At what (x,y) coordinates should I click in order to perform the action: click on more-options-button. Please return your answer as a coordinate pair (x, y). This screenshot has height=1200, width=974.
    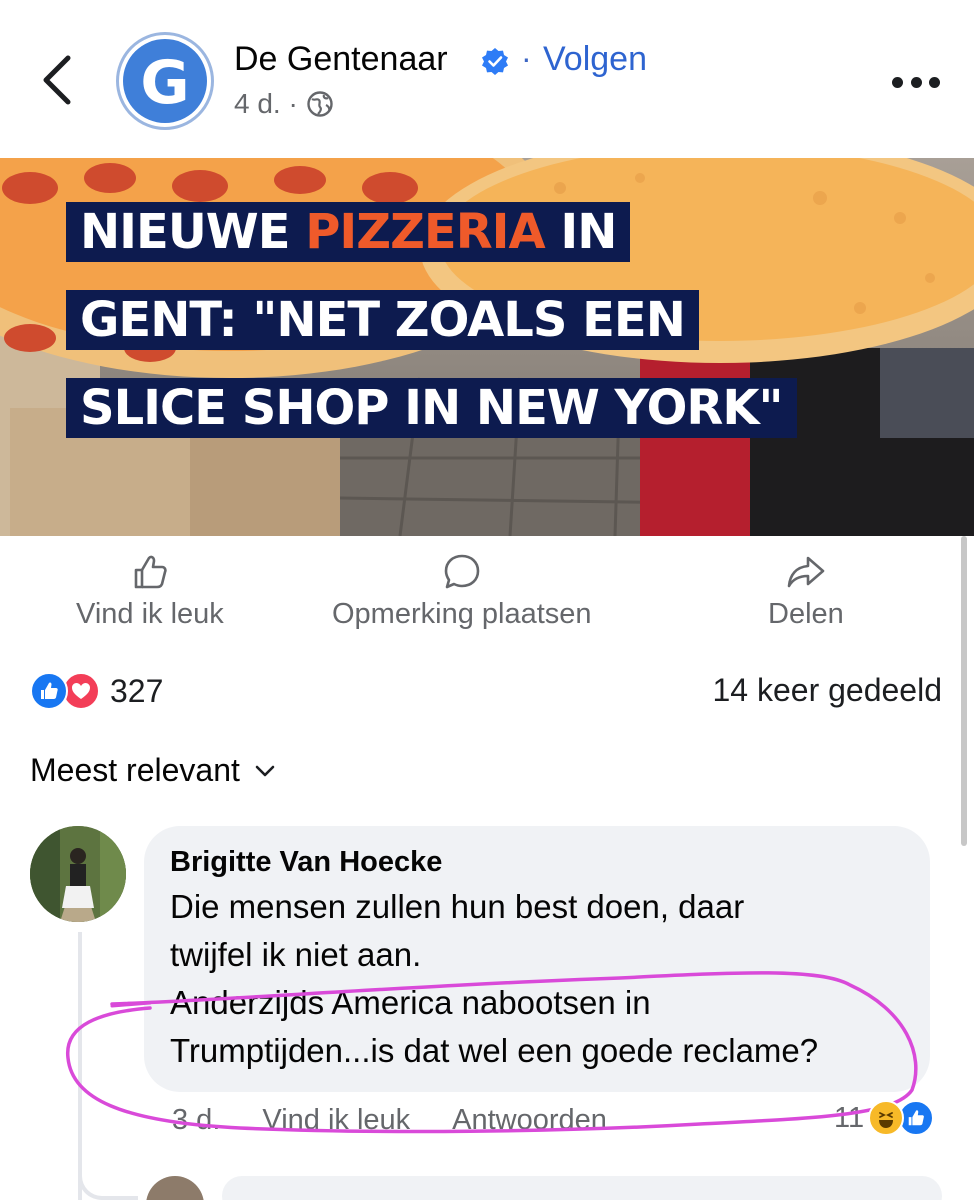
    Looking at the image, I should click on (916, 82).